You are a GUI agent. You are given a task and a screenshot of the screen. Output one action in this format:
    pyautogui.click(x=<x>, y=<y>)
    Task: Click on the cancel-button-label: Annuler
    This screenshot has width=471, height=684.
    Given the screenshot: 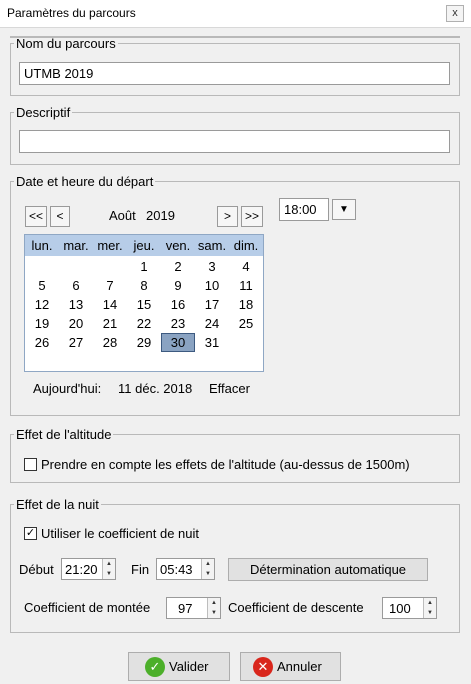 What is the action you would take?
    pyautogui.click(x=299, y=666)
    